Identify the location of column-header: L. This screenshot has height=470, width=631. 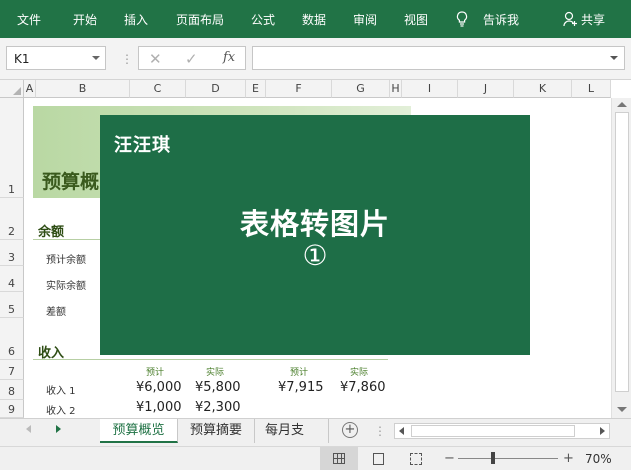
(591, 89).